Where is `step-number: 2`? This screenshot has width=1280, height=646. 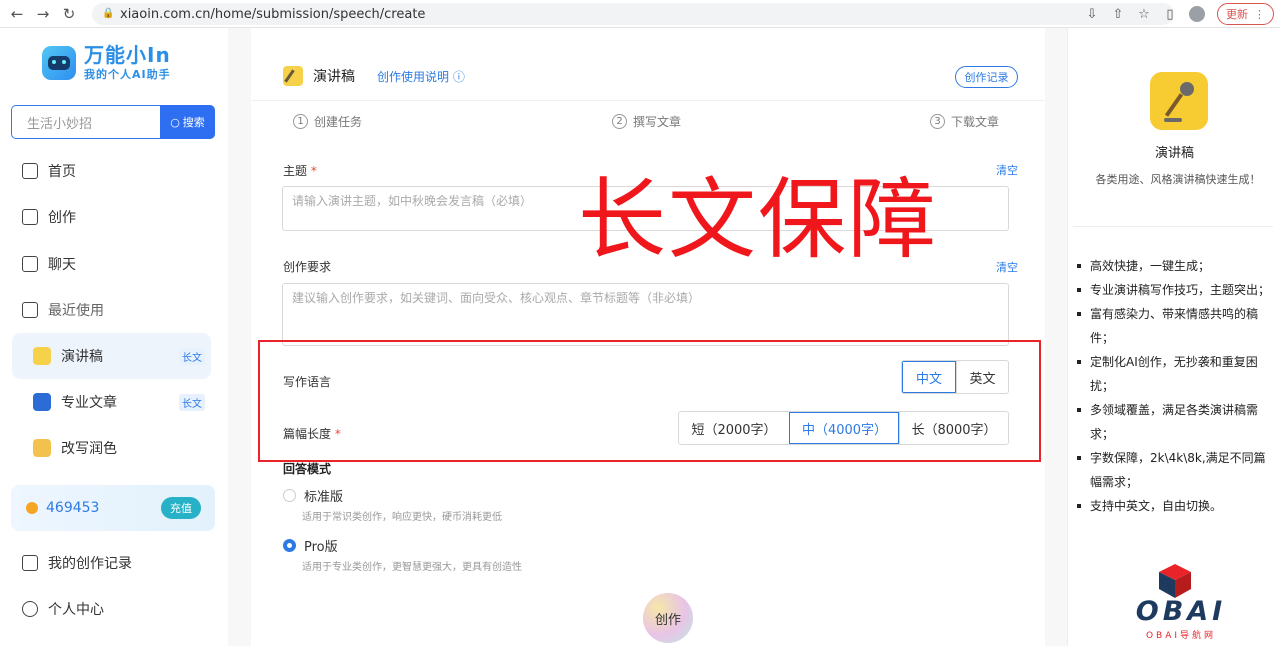
step-number: 2 is located at coordinates (619, 121).